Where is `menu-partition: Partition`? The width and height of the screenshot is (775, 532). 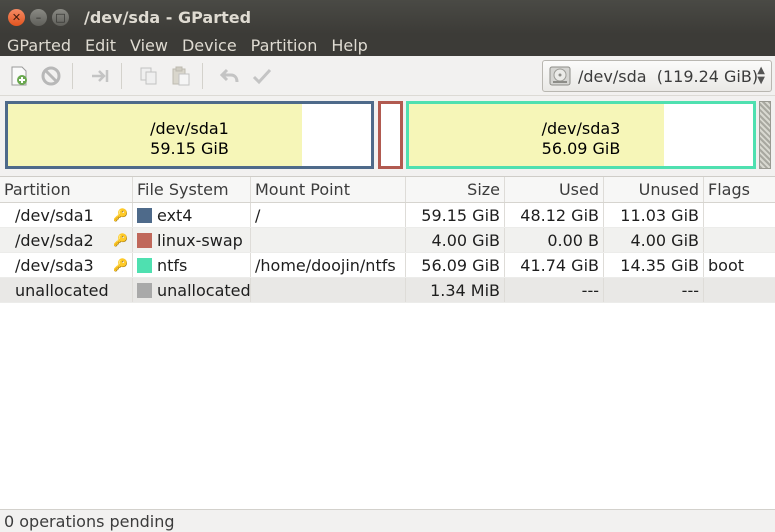
menu-partition: Partition is located at coordinates (284, 45).